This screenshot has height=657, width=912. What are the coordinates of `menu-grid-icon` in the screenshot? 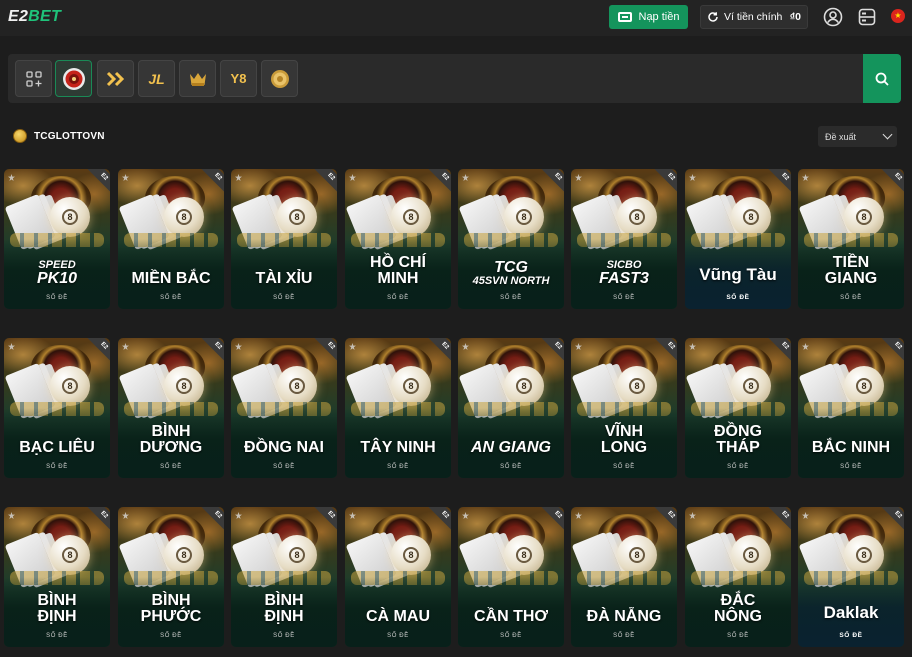 It's located at (867, 17).